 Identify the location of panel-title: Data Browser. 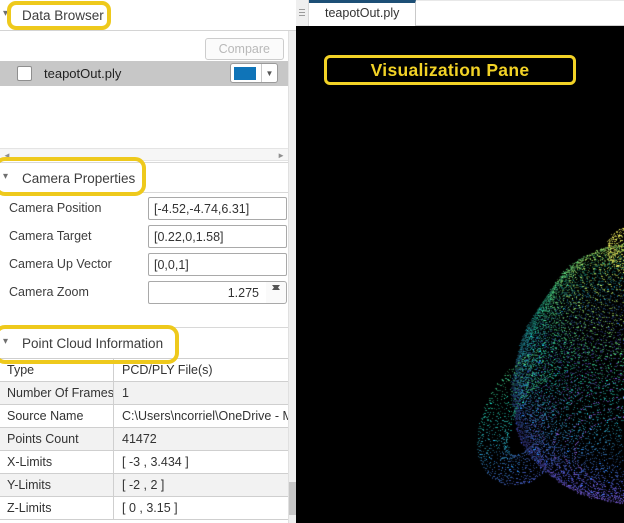
(63, 15).